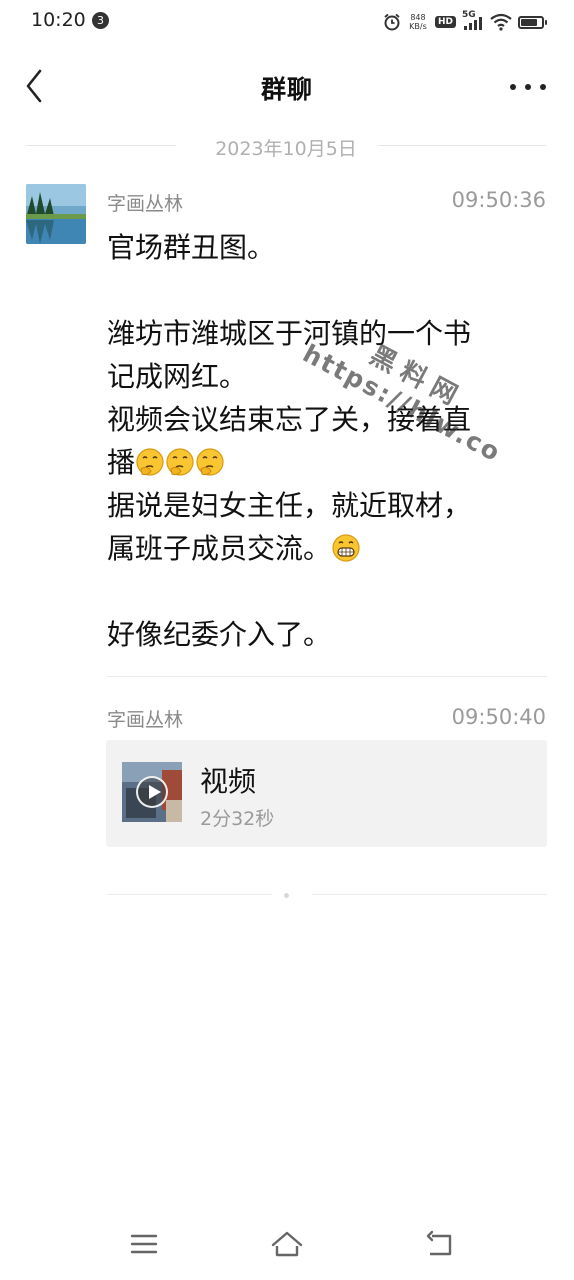  Describe the element at coordinates (498, 717) in the screenshot. I see `message-time: 09:50:40` at that location.